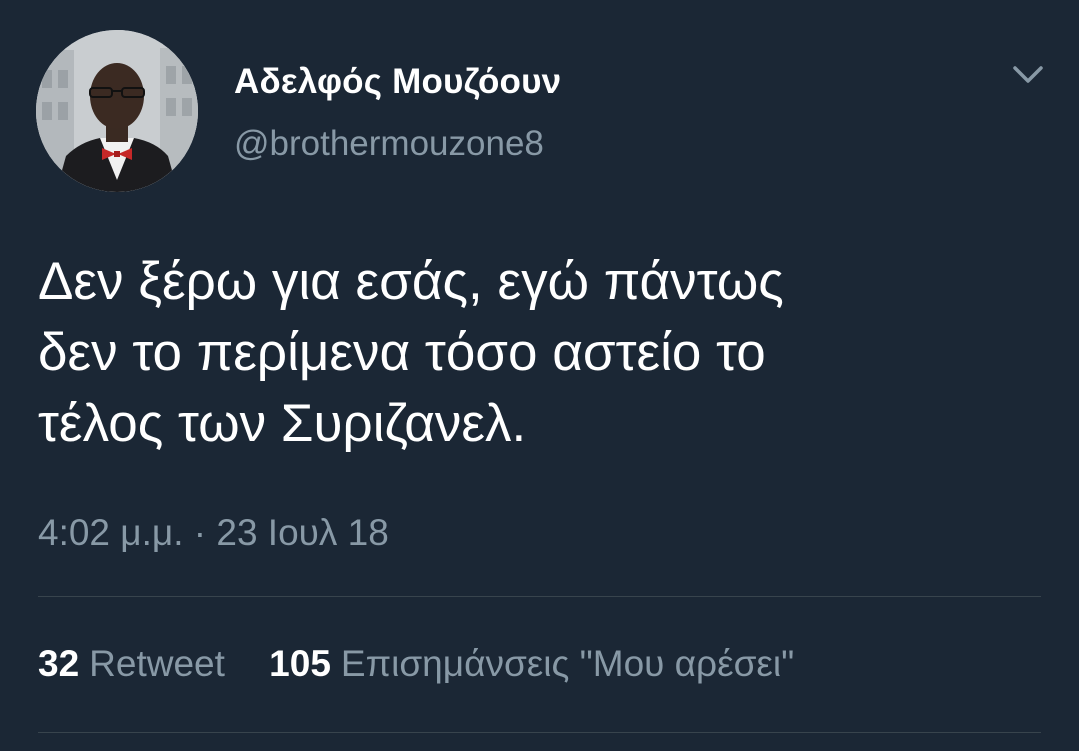 The width and height of the screenshot is (1079, 751). I want to click on author-display-name: Αδελφός Μουζόουν, so click(397, 82).